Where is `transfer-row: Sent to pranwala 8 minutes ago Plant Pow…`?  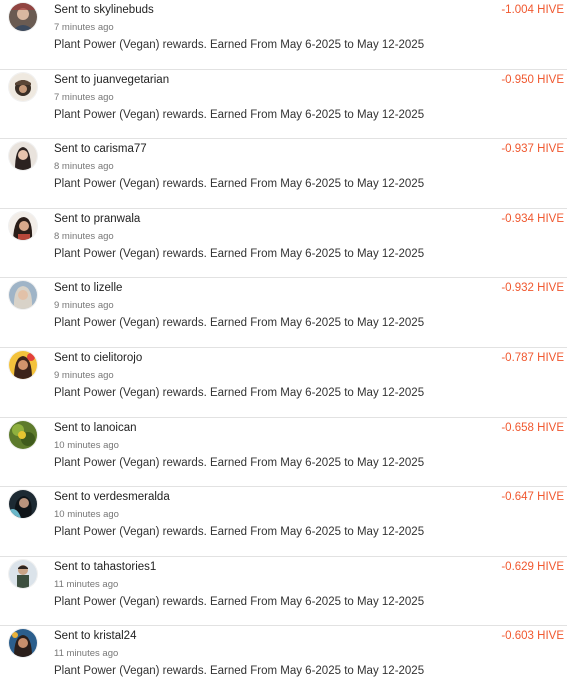 transfer-row: Sent to pranwala 8 minutes ago Plant Pow… is located at coordinates (283, 244).